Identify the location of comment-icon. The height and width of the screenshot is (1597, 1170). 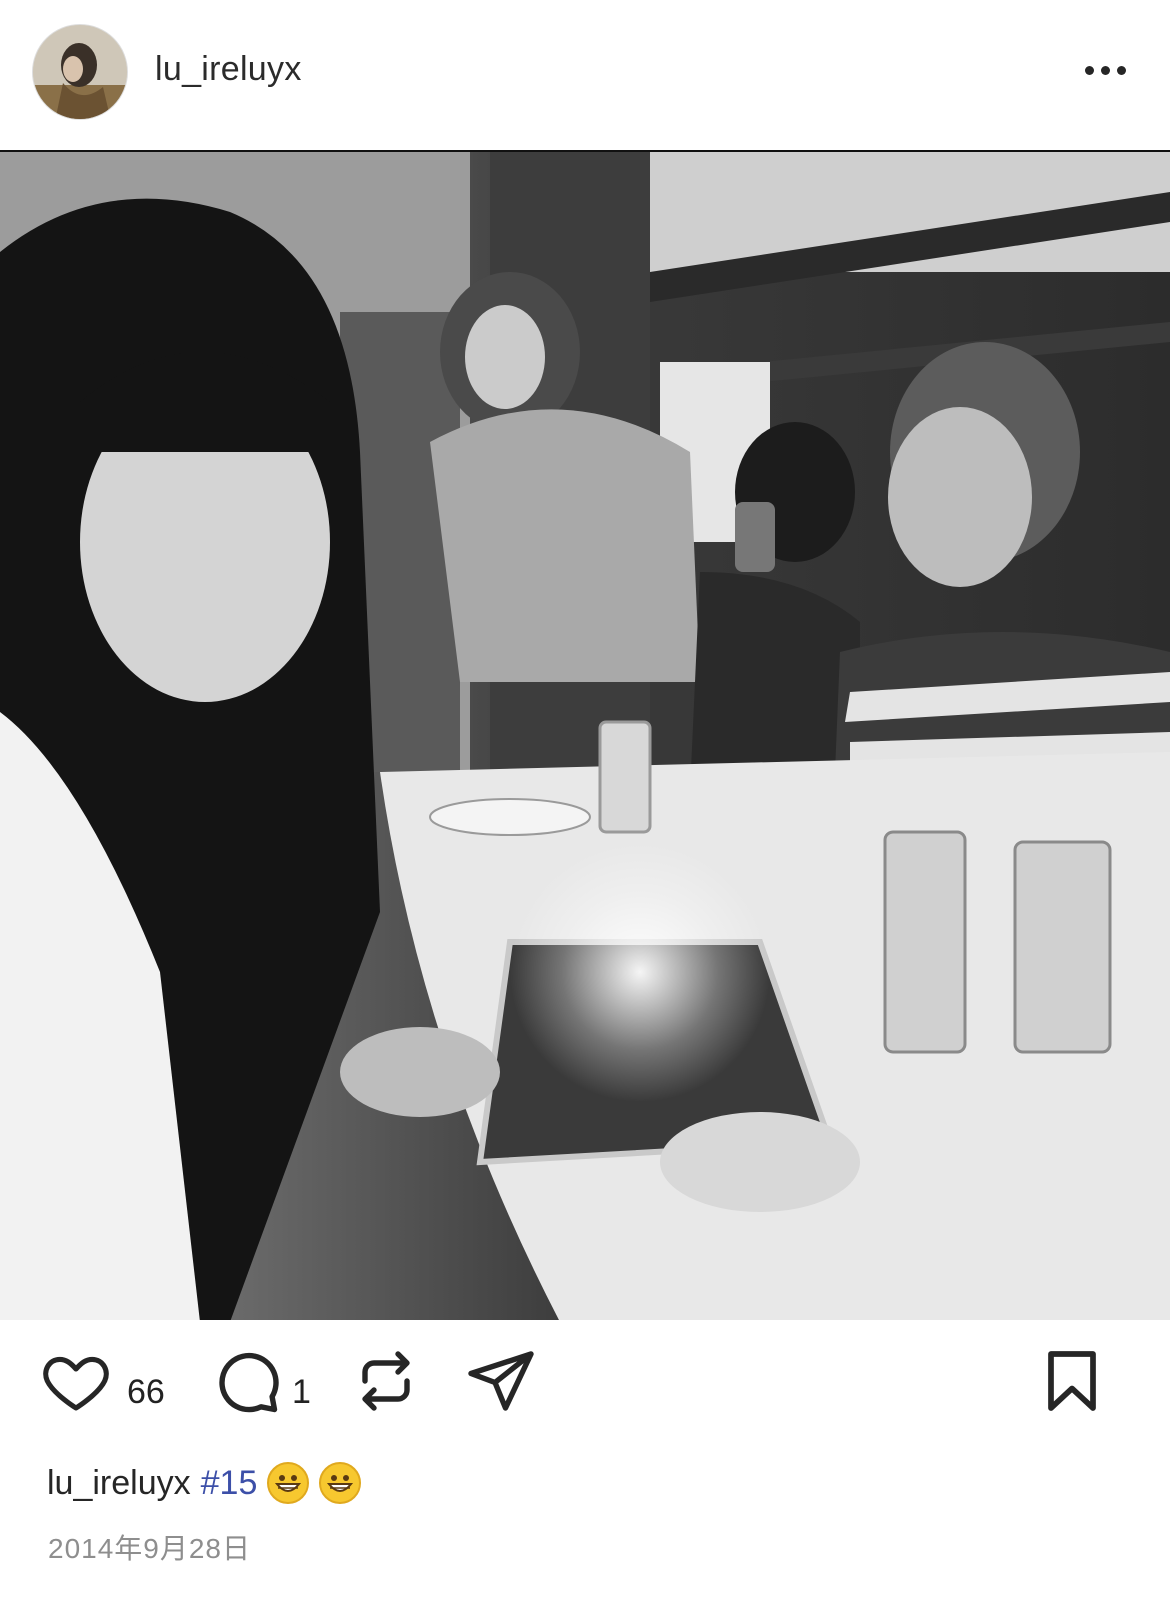
(249, 1382).